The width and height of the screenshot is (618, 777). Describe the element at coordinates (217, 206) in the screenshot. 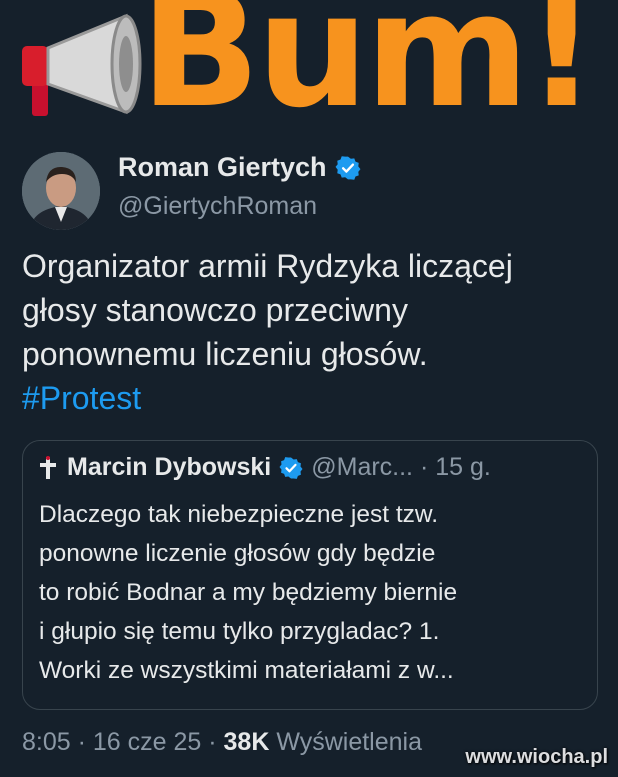

I see `author-handle: @GiertychRoman` at that location.